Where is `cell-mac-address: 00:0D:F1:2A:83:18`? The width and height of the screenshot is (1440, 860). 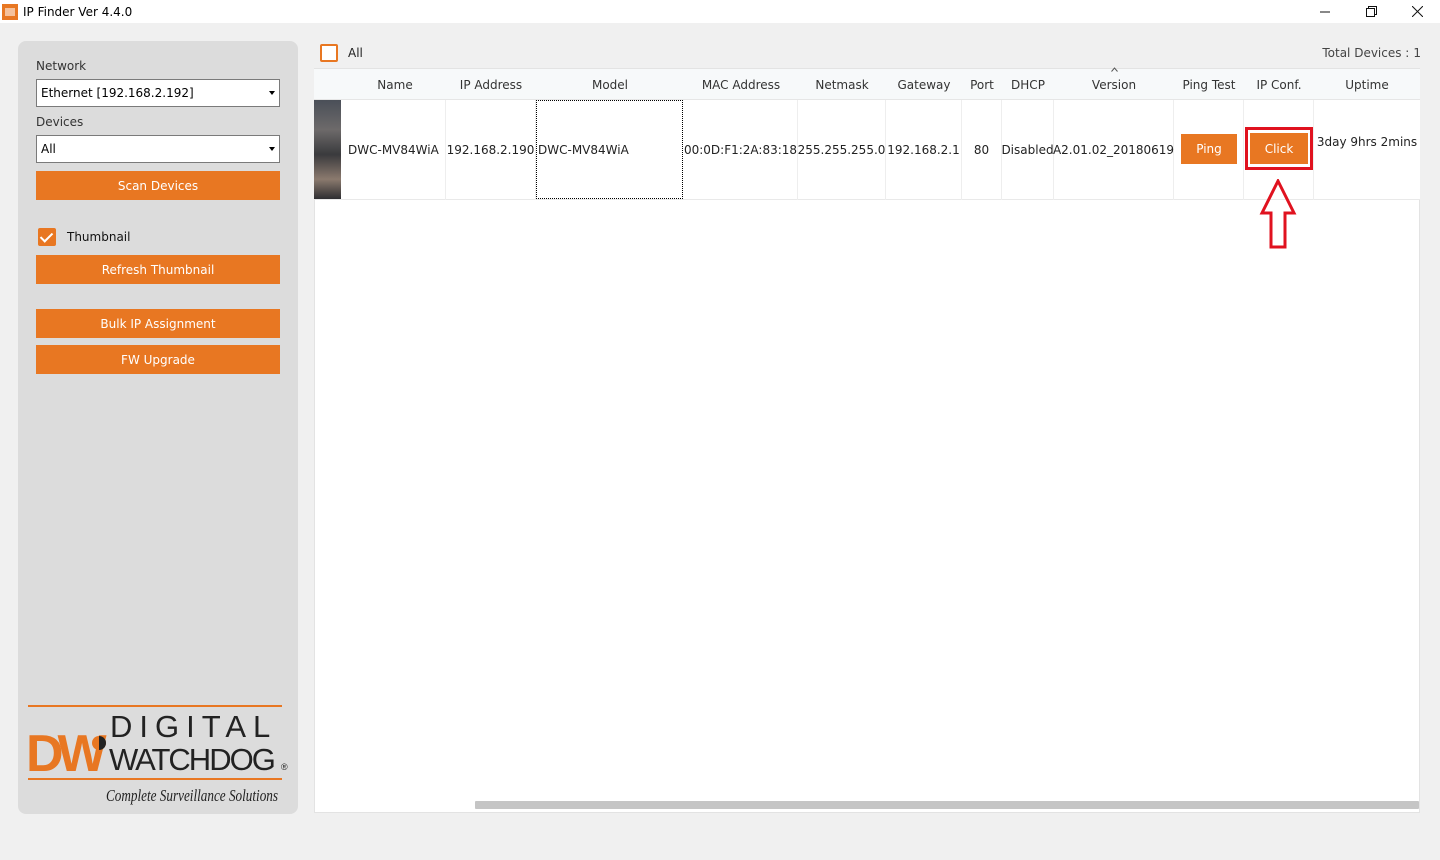
cell-mac-address: 00:0D:F1:2A:83:18 is located at coordinates (741, 150).